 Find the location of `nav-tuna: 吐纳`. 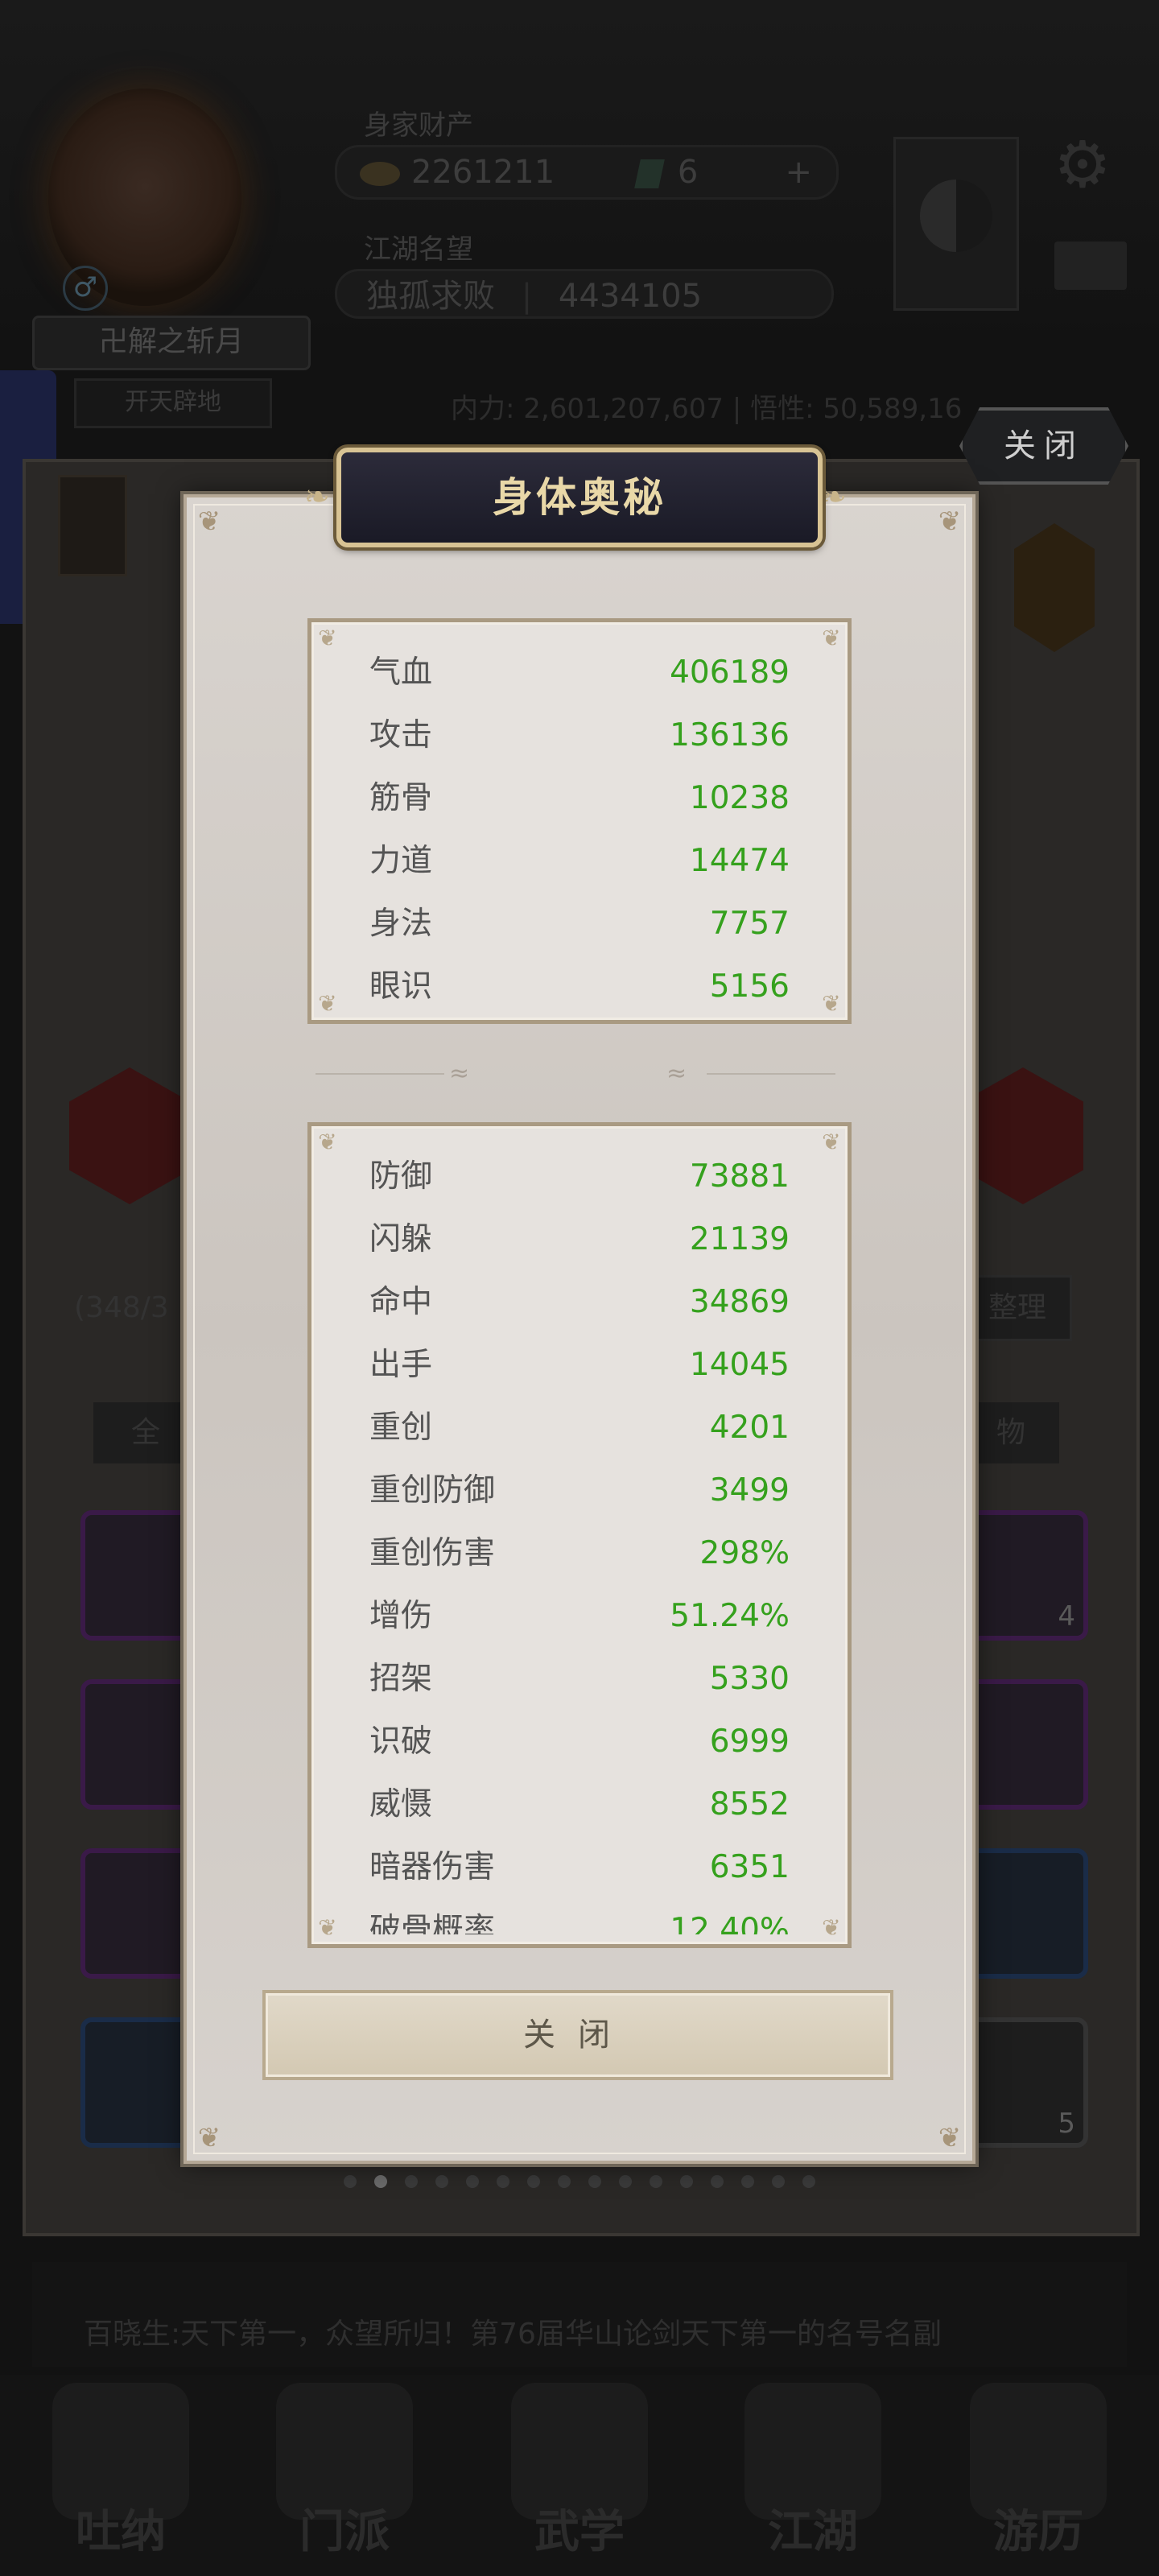

nav-tuna: 吐纳 is located at coordinates (120, 2475).